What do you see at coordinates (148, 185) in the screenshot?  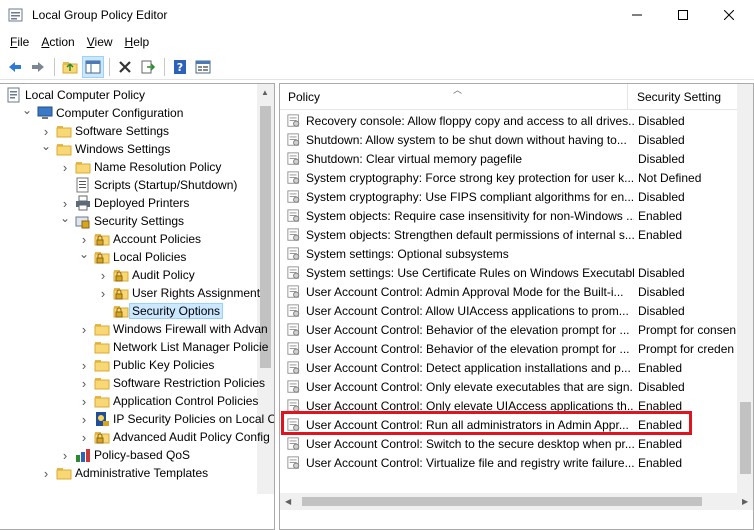 I see `tree-item: Scripts (Startup/Shutdown)` at bounding box center [148, 185].